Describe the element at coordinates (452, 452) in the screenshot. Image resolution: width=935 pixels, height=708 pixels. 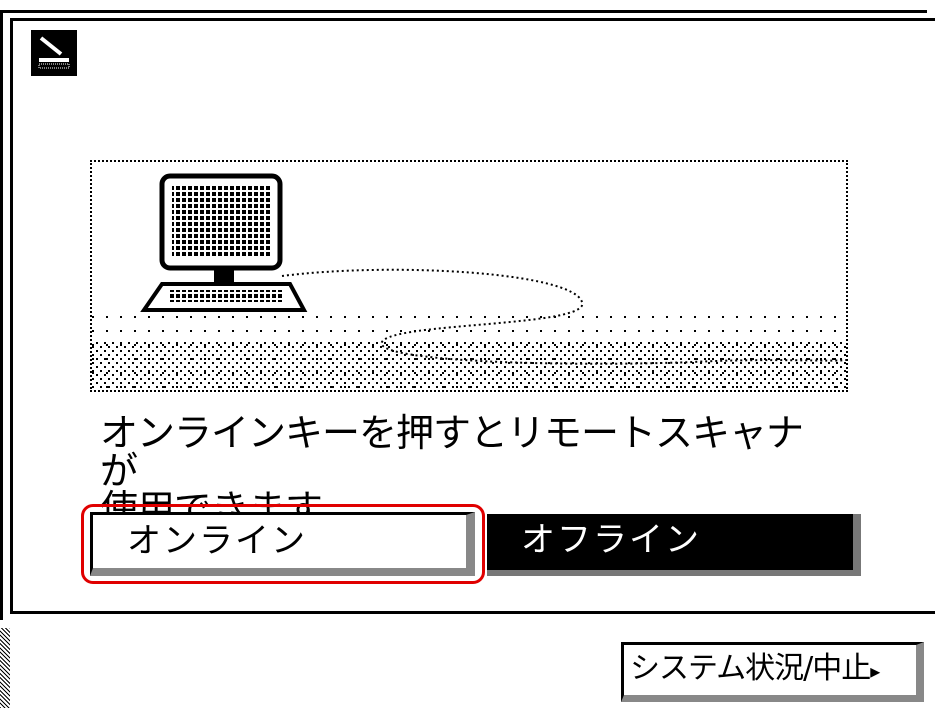
I see `message-line-1: オンラインキーを押すとリモートスキャナが` at that location.